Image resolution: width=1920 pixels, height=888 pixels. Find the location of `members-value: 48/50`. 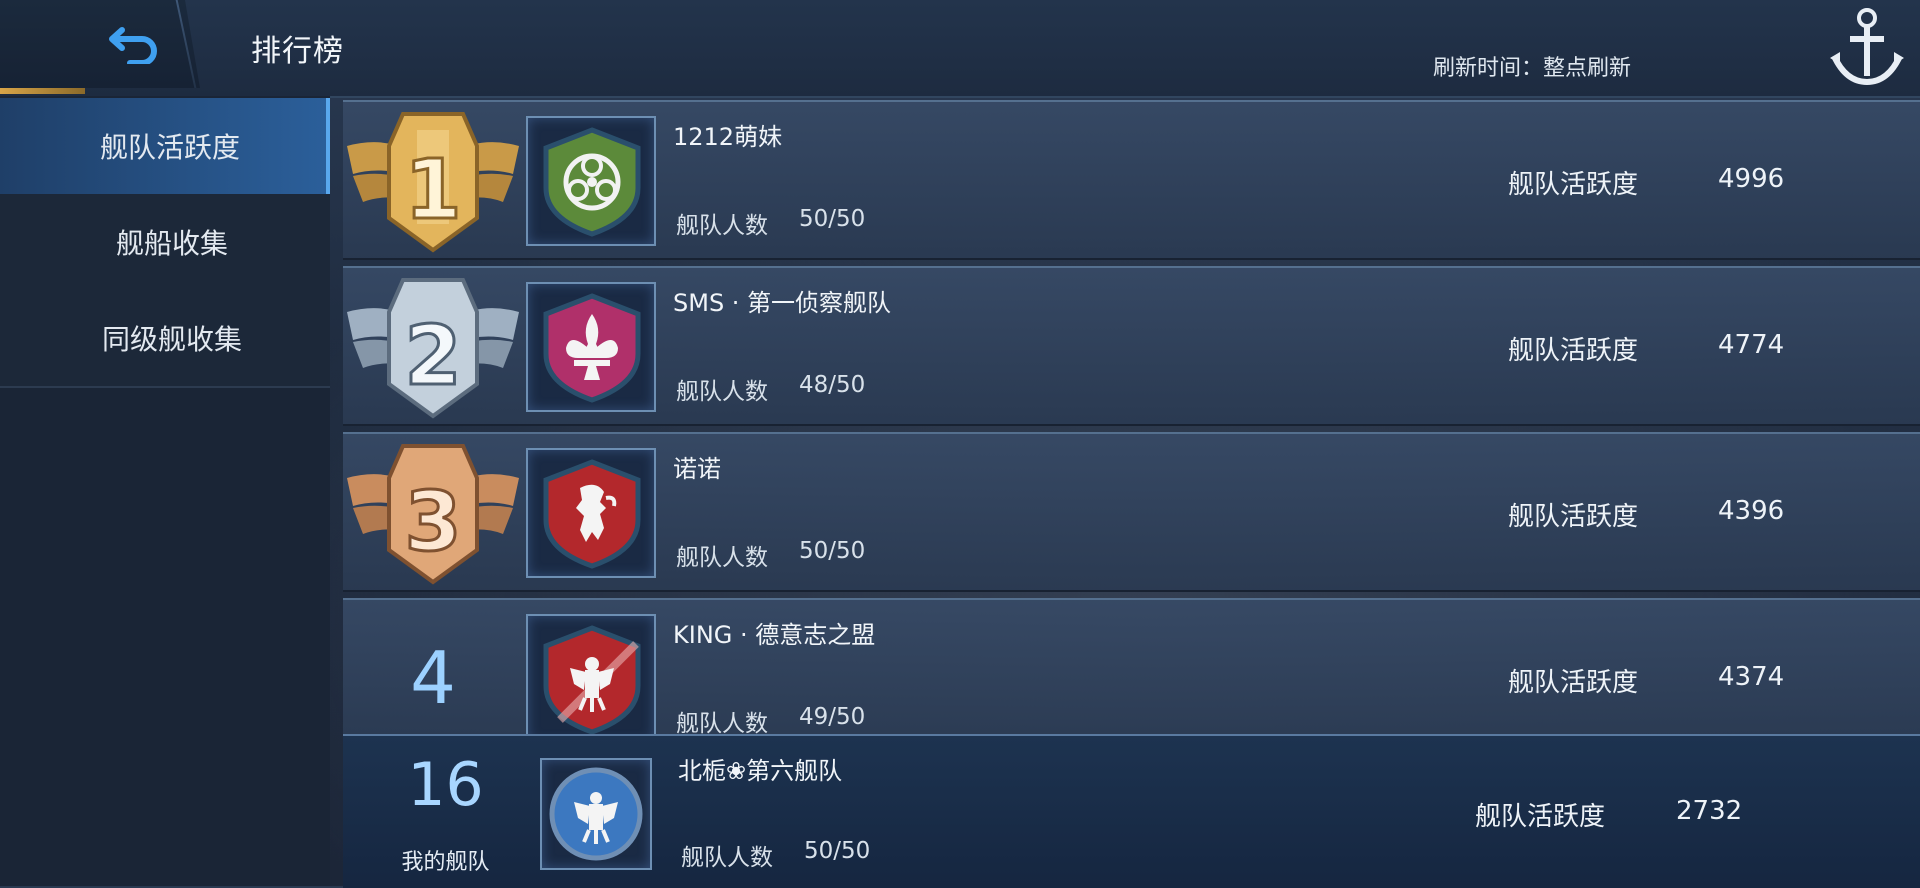

members-value: 48/50 is located at coordinates (832, 385).